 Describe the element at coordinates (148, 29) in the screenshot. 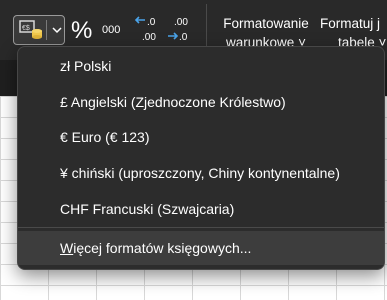

I see `increase-decimal-icon: .0 .00` at that location.